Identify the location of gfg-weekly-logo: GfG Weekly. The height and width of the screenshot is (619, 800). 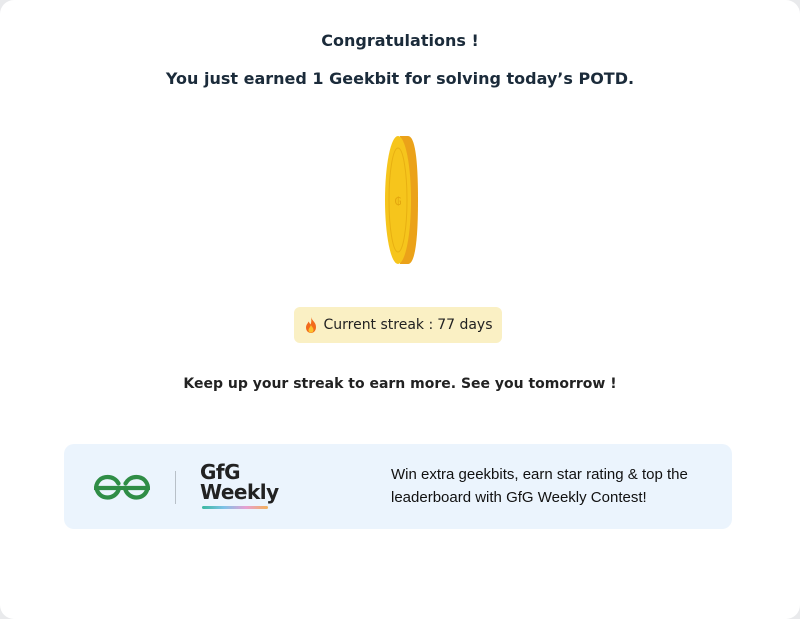
(241, 486).